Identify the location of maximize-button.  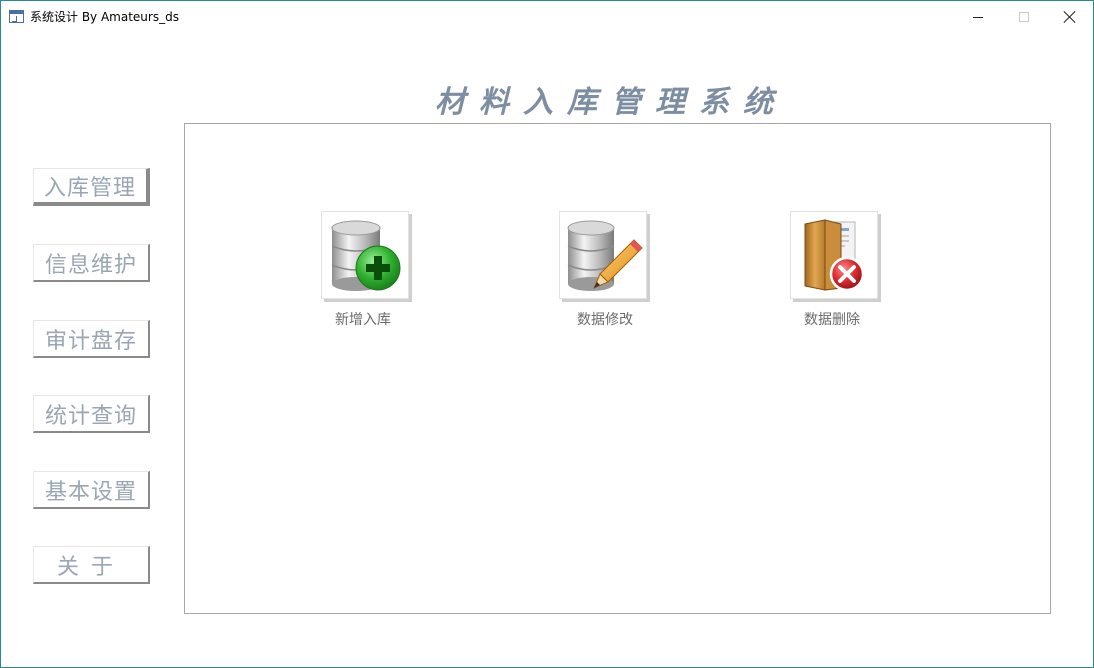
(1024, 17).